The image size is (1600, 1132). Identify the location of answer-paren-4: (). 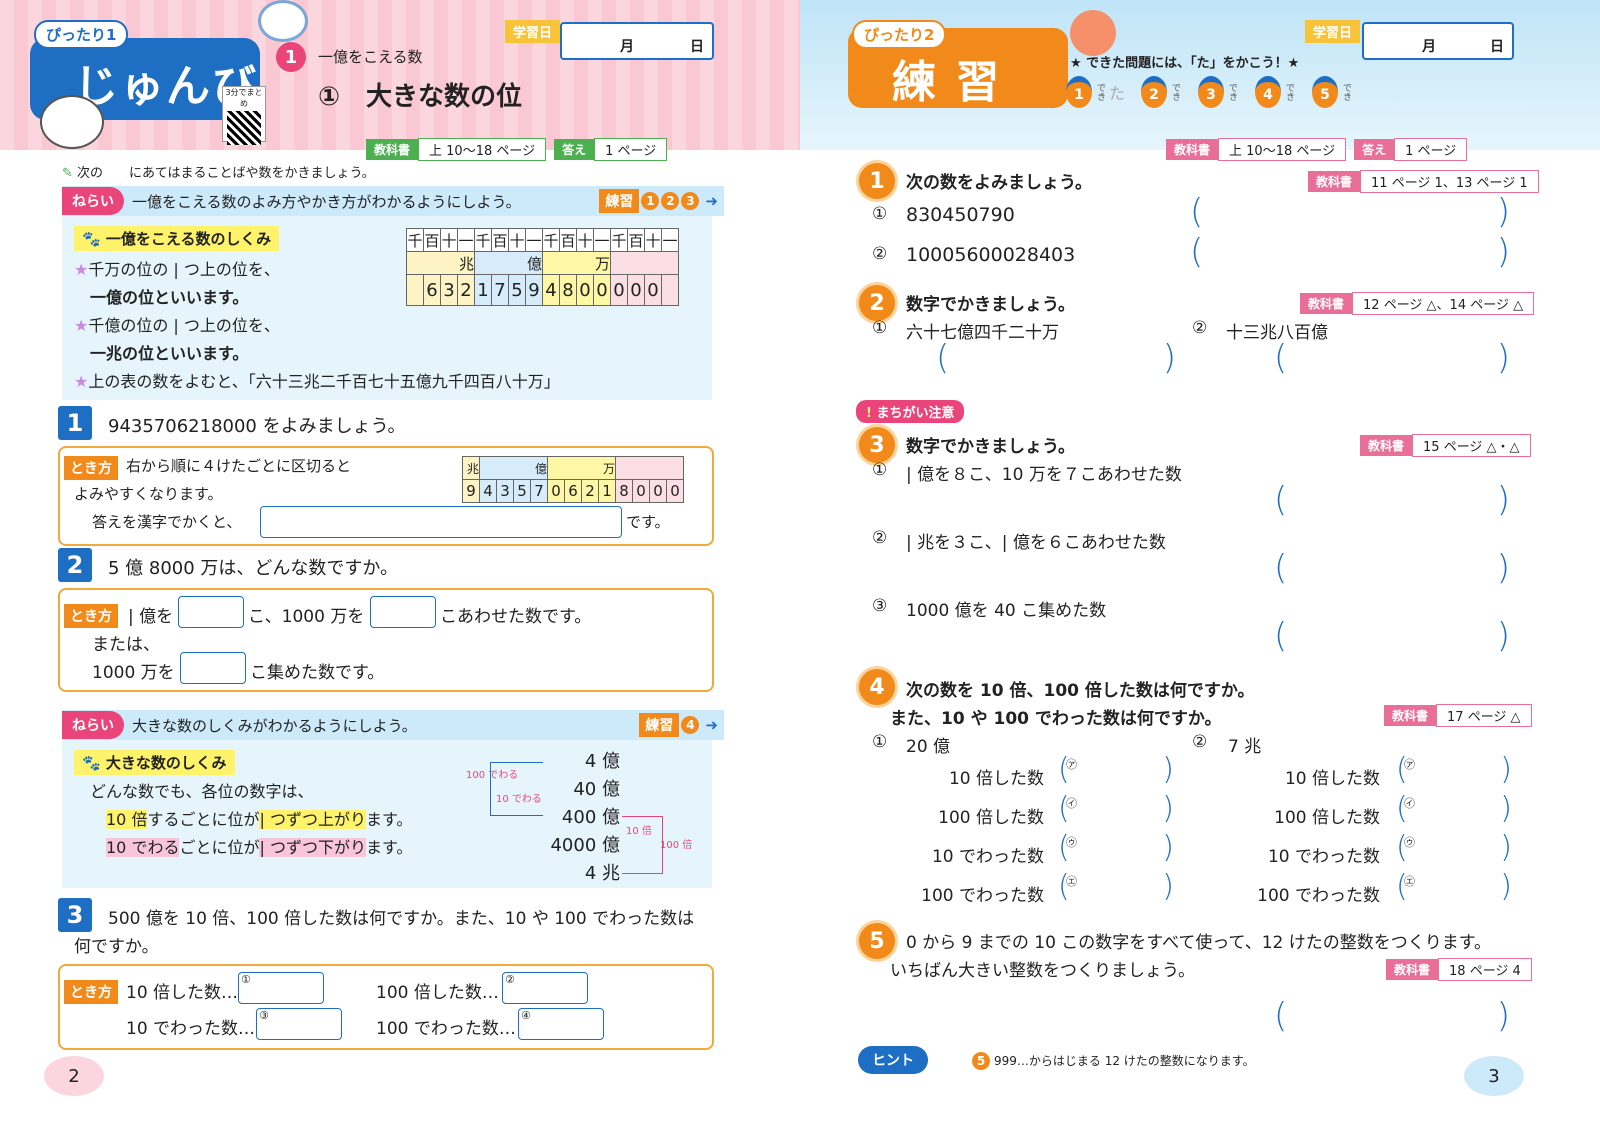
(1392, 360).